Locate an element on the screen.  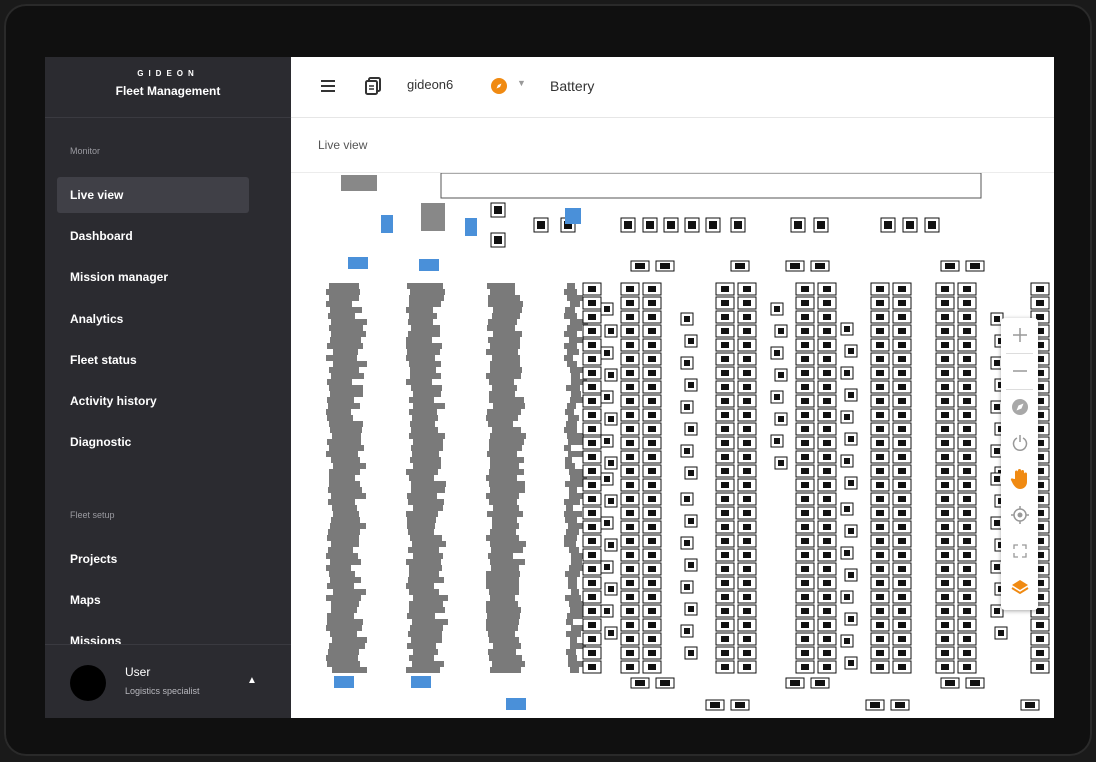
sidebar-item-analytics: Analytics is located at coordinates (153, 319).